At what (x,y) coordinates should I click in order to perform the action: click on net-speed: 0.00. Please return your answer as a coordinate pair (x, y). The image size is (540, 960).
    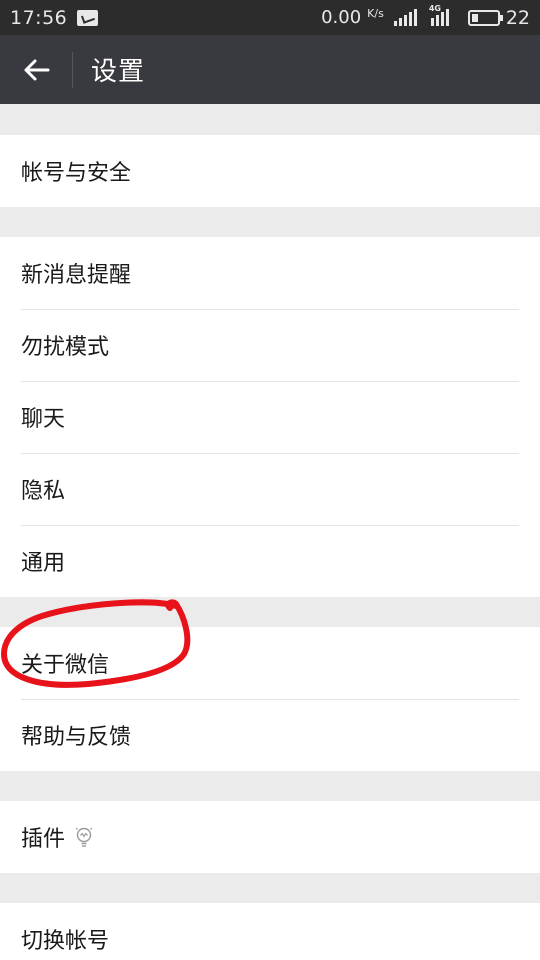
    Looking at the image, I should click on (341, 17).